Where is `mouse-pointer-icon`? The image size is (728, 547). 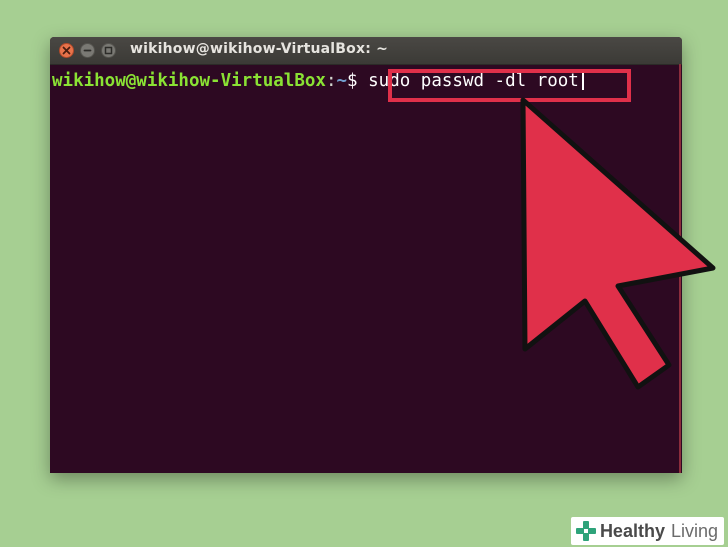 mouse-pointer-icon is located at coordinates (618, 243).